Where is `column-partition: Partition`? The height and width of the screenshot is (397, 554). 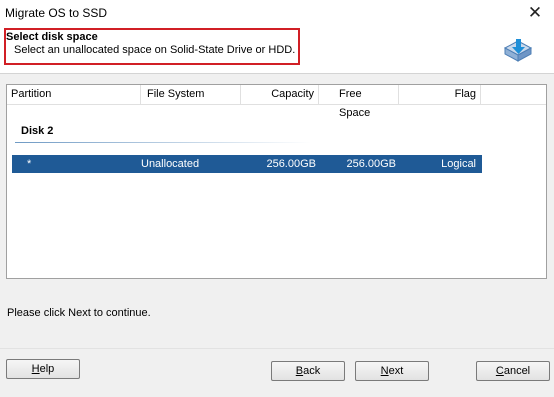 column-partition: Partition is located at coordinates (74, 94).